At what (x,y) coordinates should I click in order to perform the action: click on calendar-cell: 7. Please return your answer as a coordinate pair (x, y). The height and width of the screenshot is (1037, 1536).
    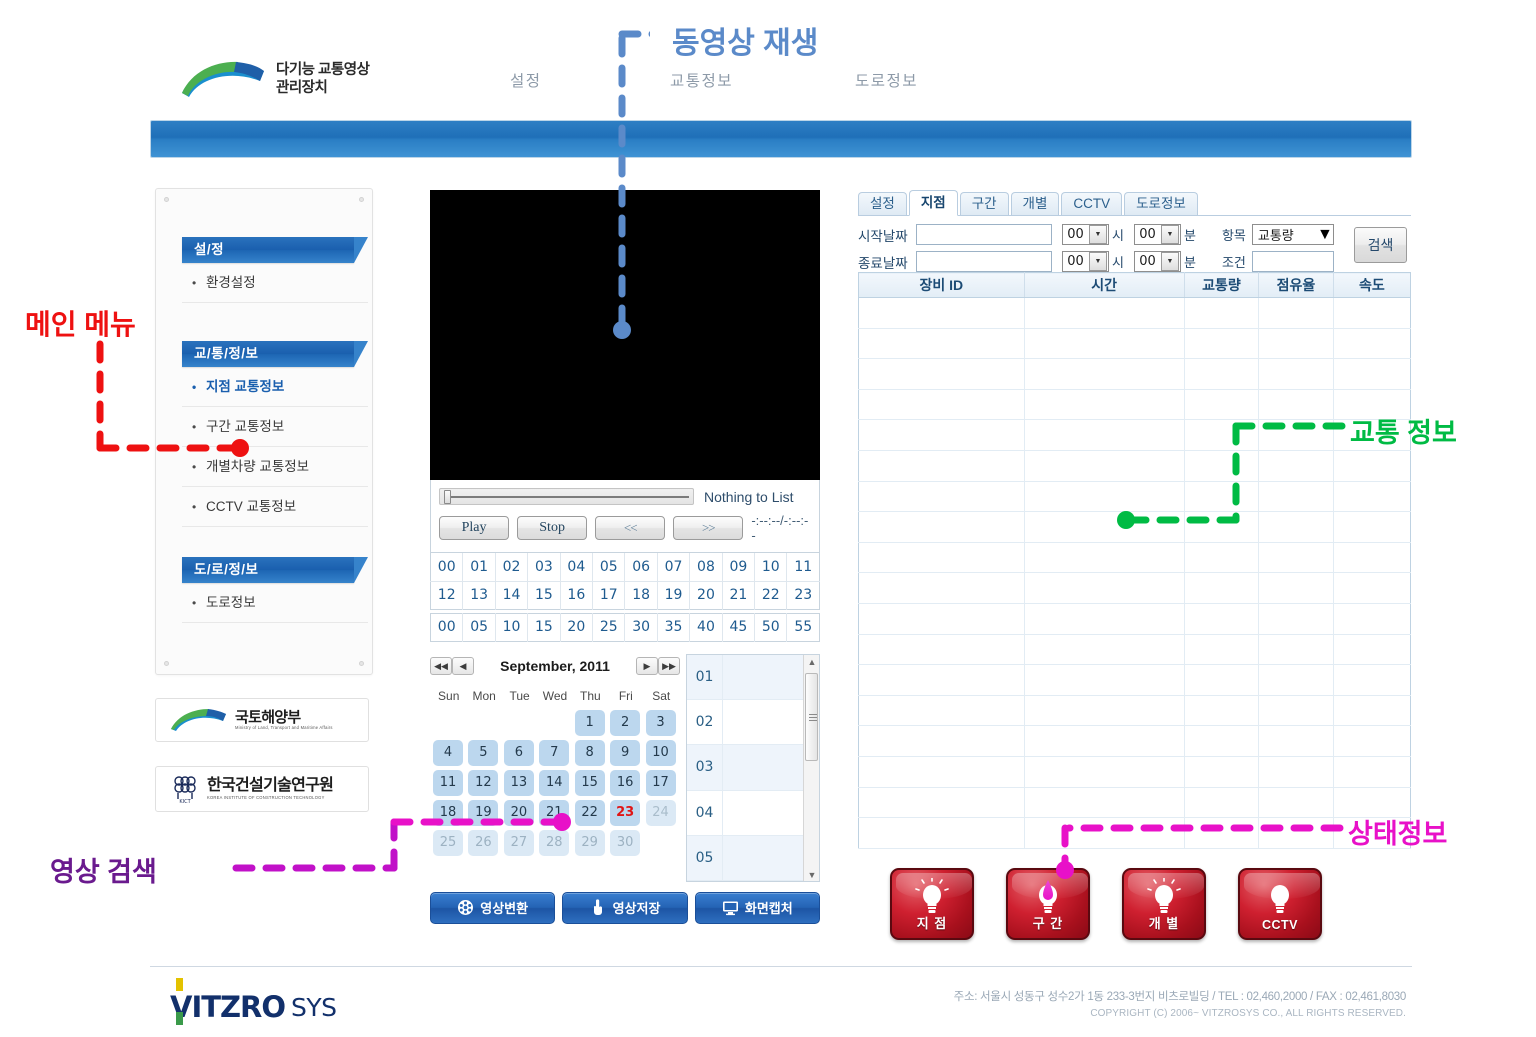
    Looking at the image, I should click on (554, 753).